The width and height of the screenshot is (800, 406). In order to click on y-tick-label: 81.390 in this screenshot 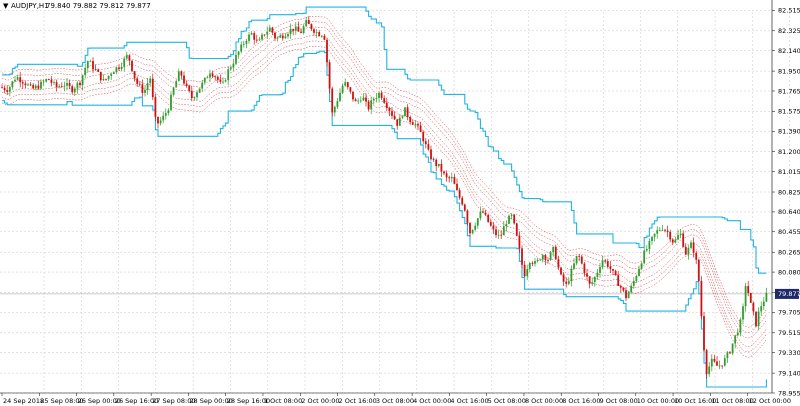, I will do `click(789, 132)`.